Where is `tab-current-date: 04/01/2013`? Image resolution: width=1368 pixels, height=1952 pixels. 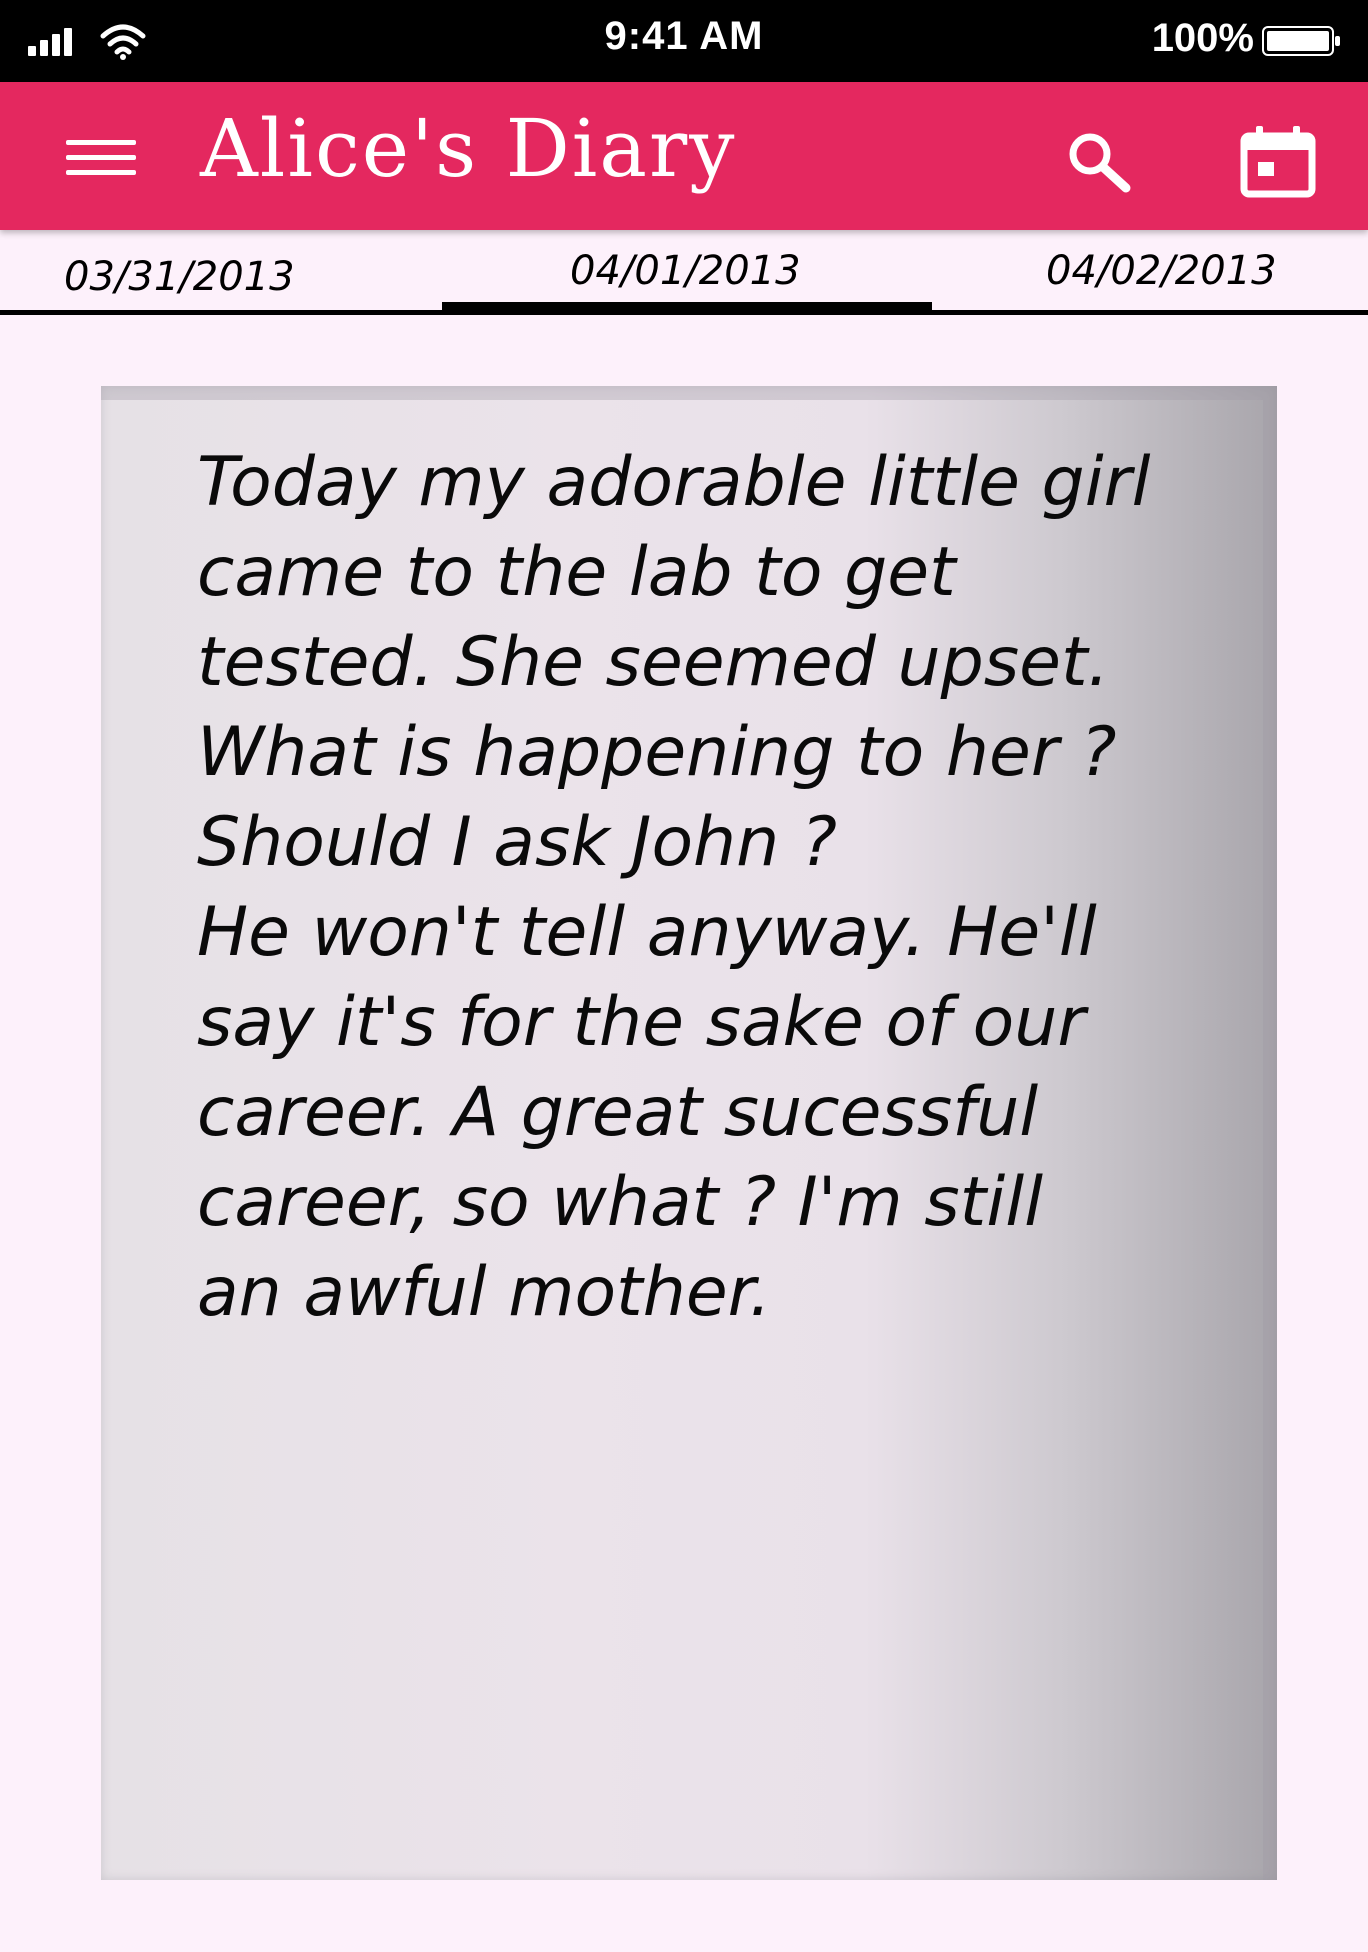 tab-current-date: 04/01/2013 is located at coordinates (685, 271).